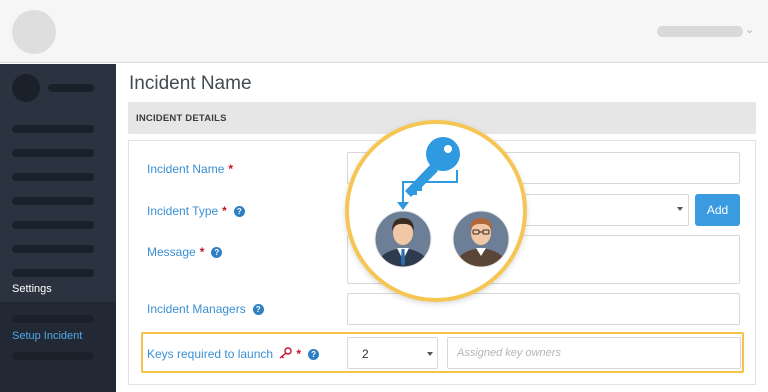 This screenshot has width=768, height=392. I want to click on incident-name-label: Incident Name *, so click(190, 169).